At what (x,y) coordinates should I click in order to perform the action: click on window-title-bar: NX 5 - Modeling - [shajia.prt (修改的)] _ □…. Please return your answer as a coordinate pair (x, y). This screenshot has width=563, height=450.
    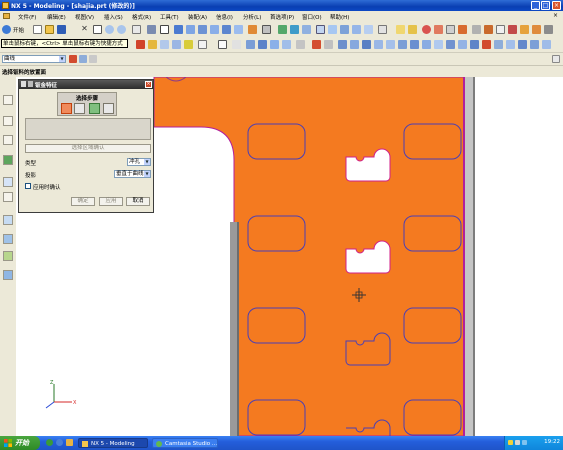
    Looking at the image, I should click on (281, 5).